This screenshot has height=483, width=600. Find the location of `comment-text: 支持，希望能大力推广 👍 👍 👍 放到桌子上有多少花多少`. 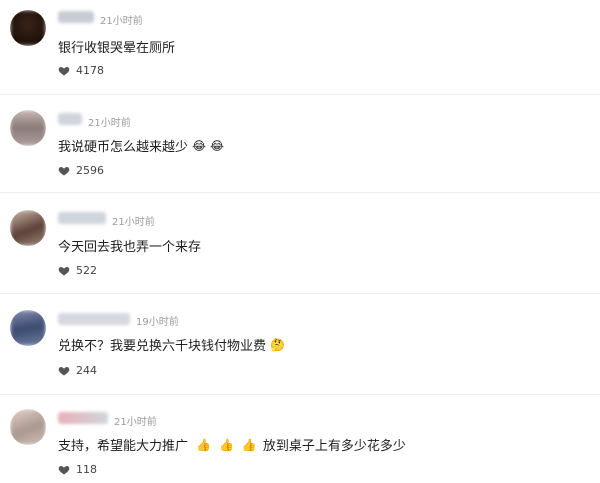

comment-text: 支持，希望能大力推广 👍 👍 👍 放到桌子上有多少花多少 is located at coordinates (232, 445).